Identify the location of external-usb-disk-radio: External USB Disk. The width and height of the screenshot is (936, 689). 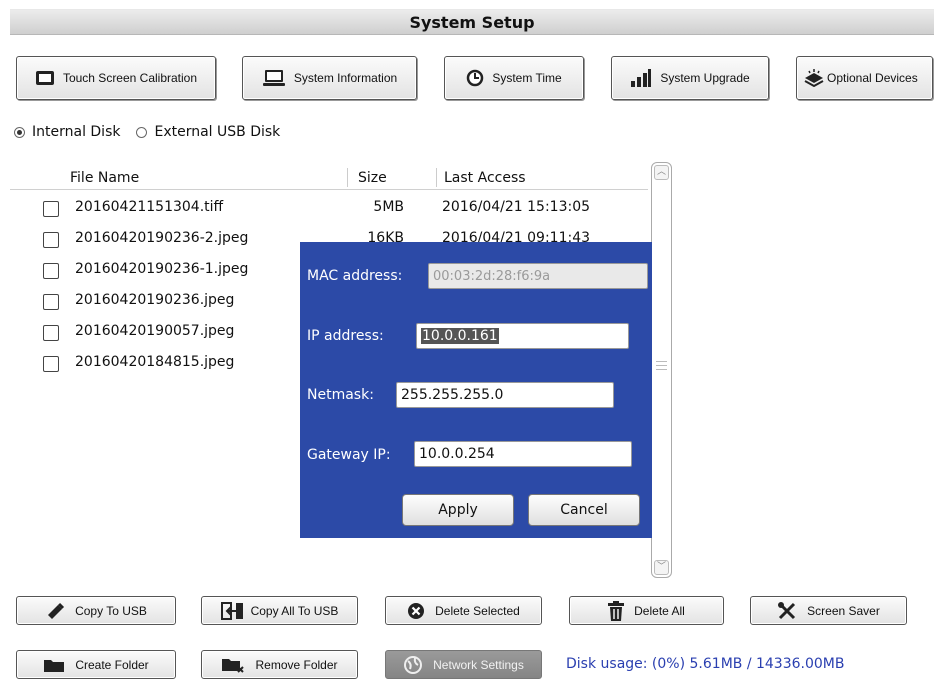
(208, 132).